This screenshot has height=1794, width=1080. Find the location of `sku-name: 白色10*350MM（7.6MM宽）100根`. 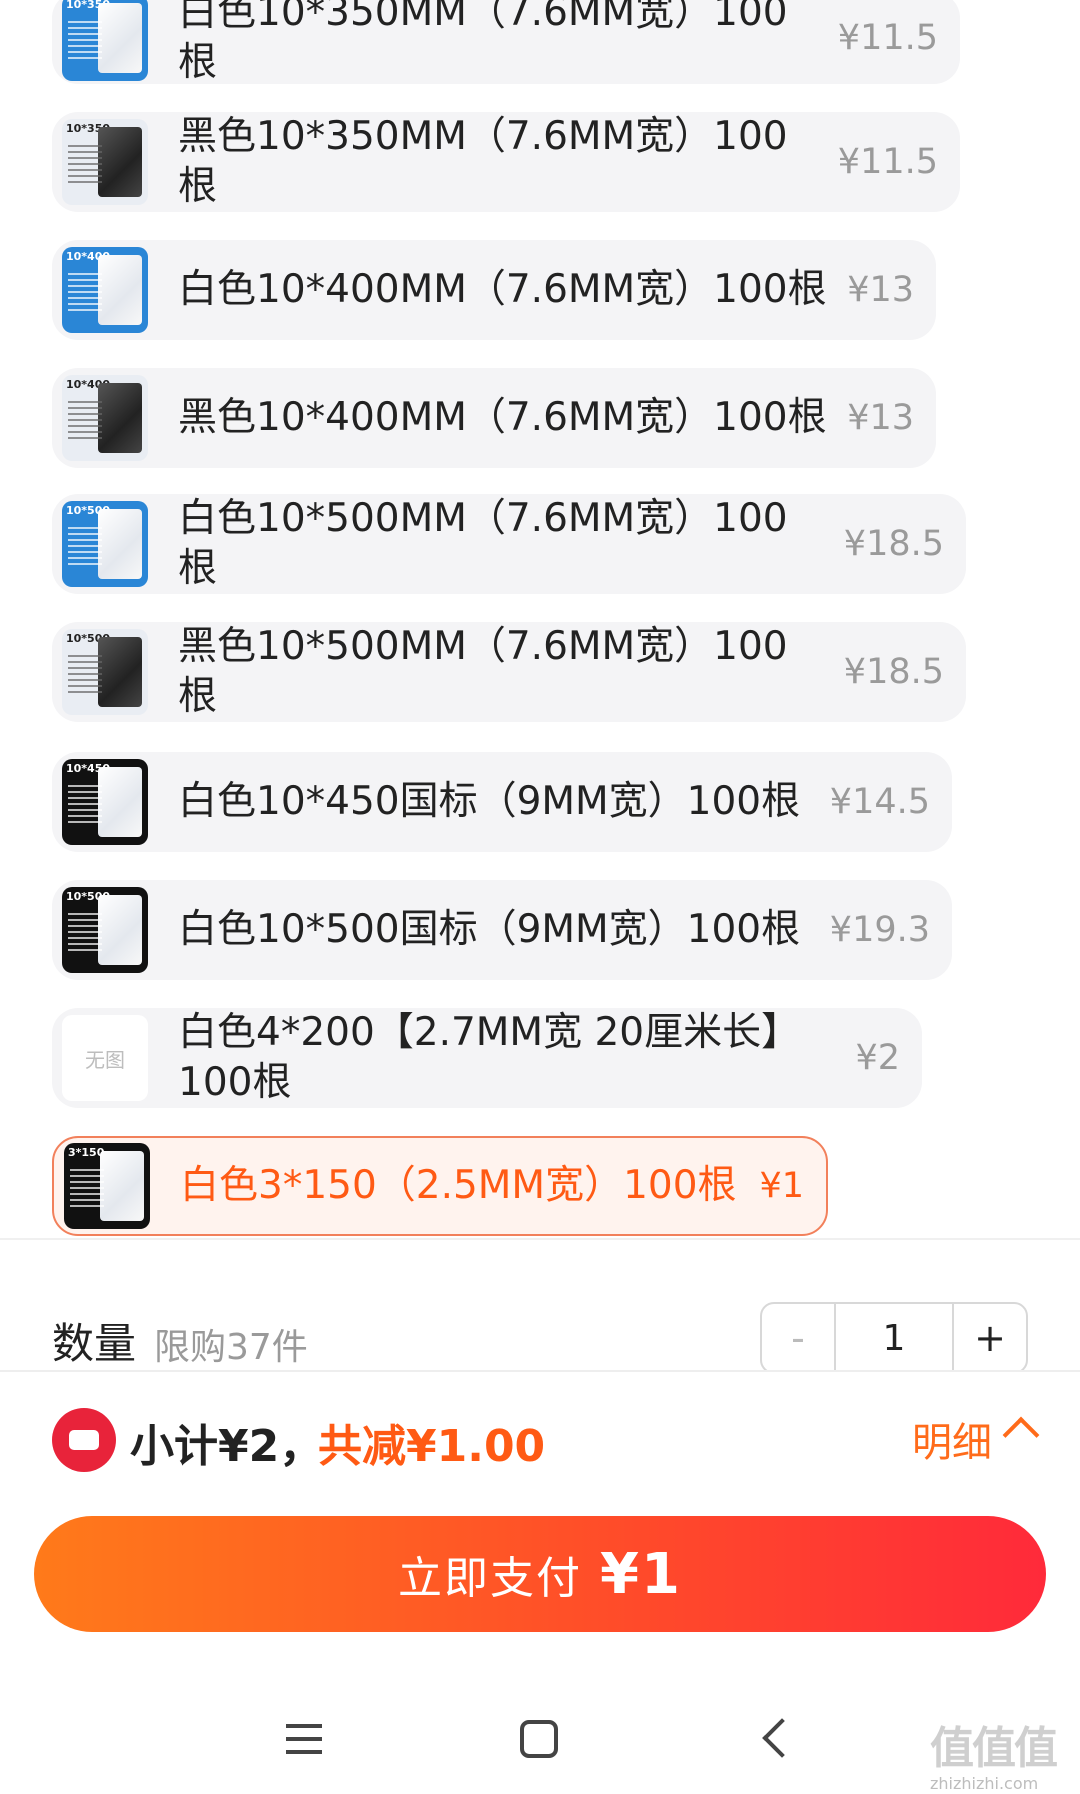

sku-name: 白色10*350MM（7.6MM宽）100根 is located at coordinates (483, 42).